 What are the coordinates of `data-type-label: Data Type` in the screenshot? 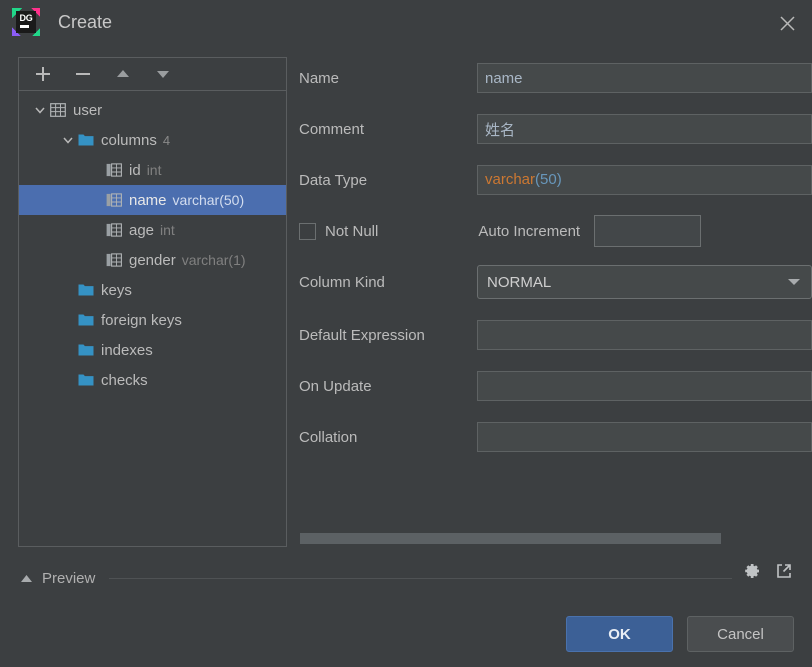 It's located at (333, 180).